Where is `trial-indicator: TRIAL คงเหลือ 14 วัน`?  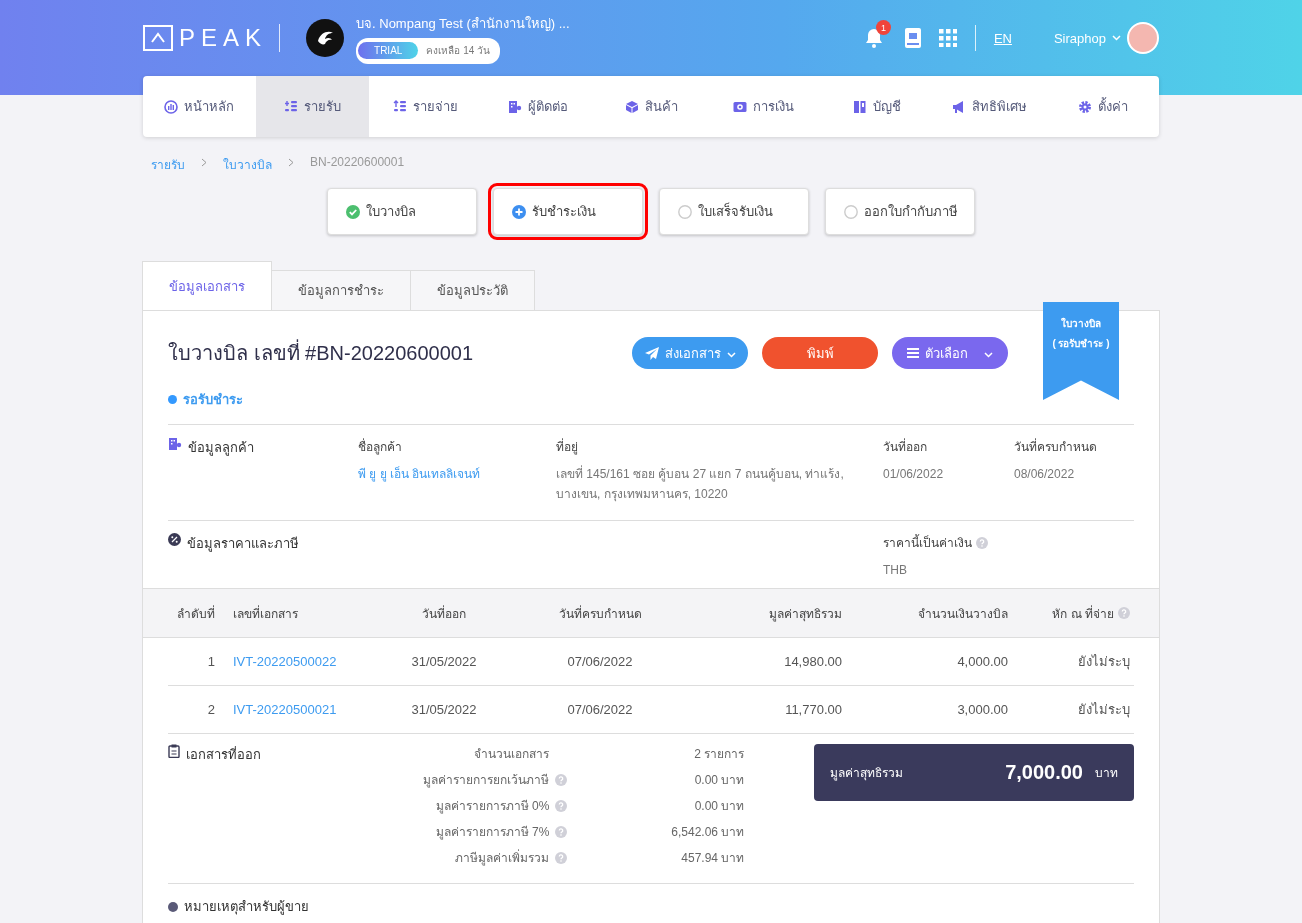 trial-indicator: TRIAL คงเหลือ 14 วัน is located at coordinates (428, 50).